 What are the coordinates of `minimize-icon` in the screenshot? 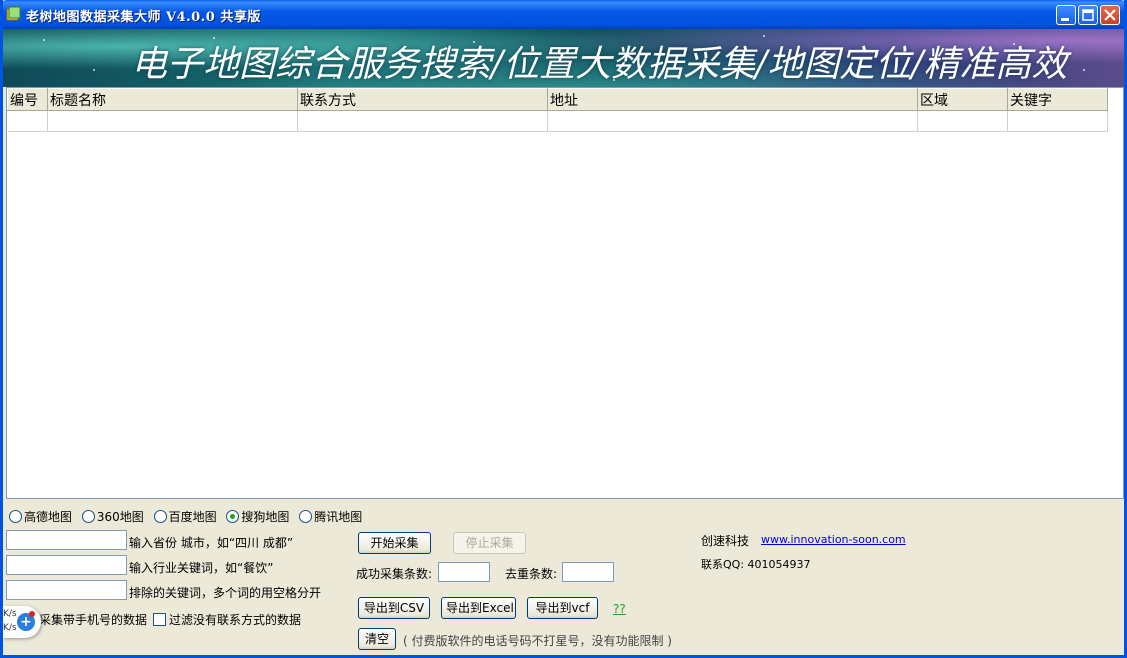 It's located at (1065, 19).